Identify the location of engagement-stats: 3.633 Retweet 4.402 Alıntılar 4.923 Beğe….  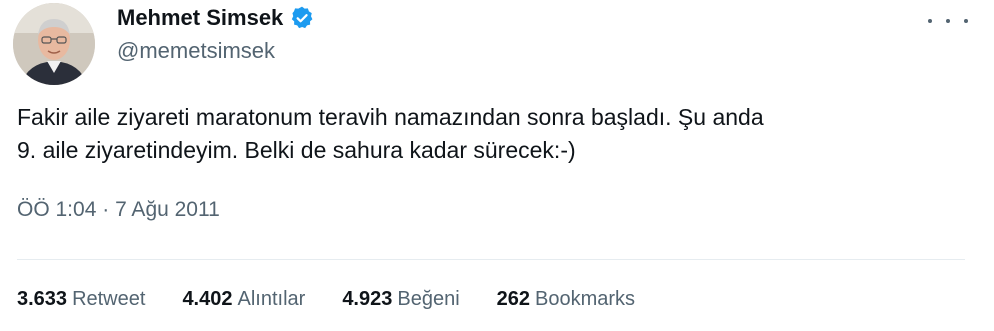
(344, 299).